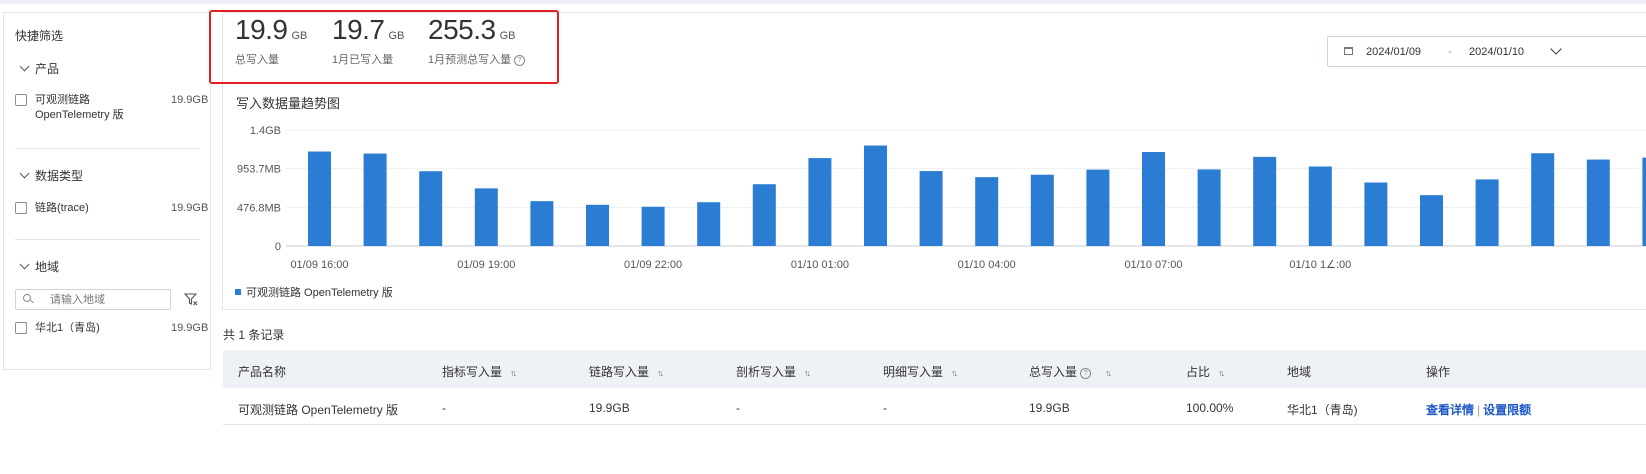  Describe the element at coordinates (278, 247) in the screenshot. I see `y-tick-label: 0` at that location.